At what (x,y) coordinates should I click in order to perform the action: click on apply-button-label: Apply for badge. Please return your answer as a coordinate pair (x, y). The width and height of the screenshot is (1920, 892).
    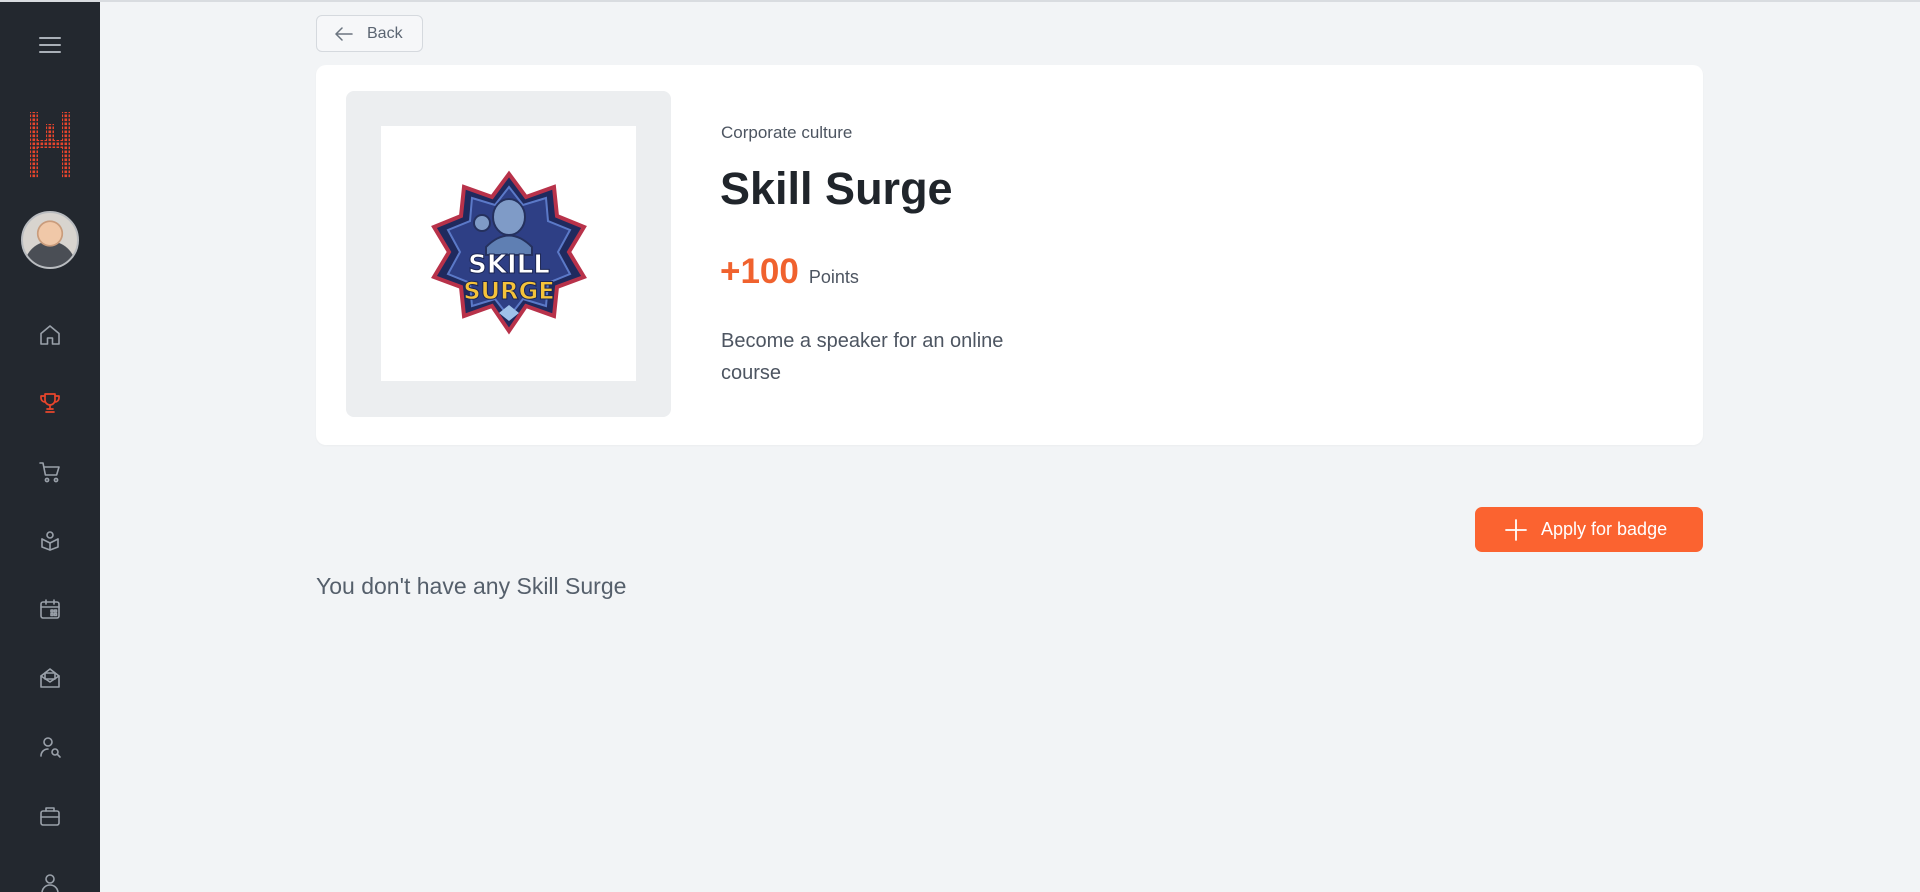
    Looking at the image, I should click on (1604, 529).